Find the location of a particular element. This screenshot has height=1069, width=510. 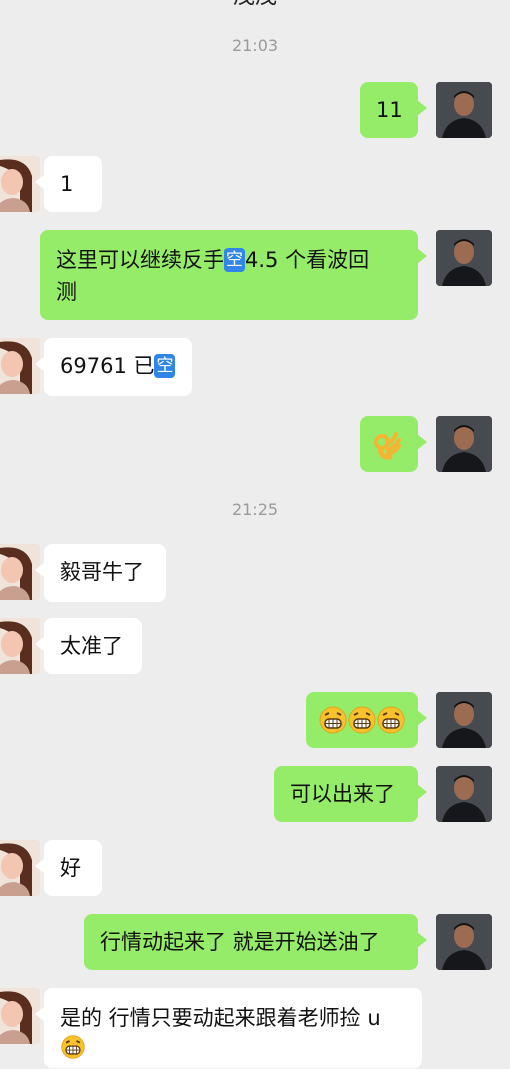

message-text: 太准了 is located at coordinates (91, 646).